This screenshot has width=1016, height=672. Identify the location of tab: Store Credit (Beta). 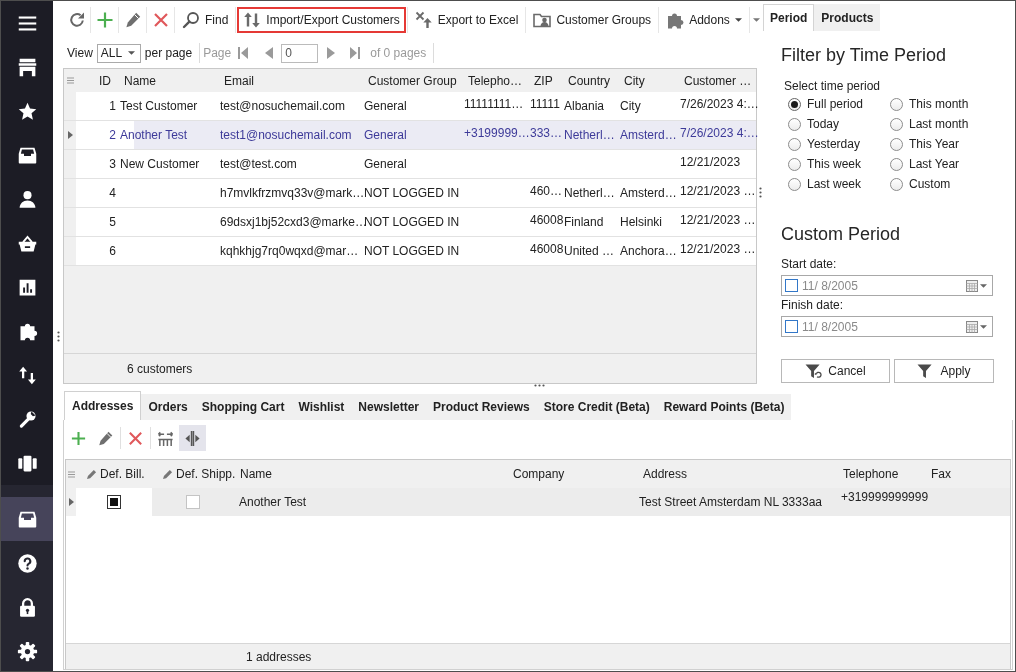
(596, 407).